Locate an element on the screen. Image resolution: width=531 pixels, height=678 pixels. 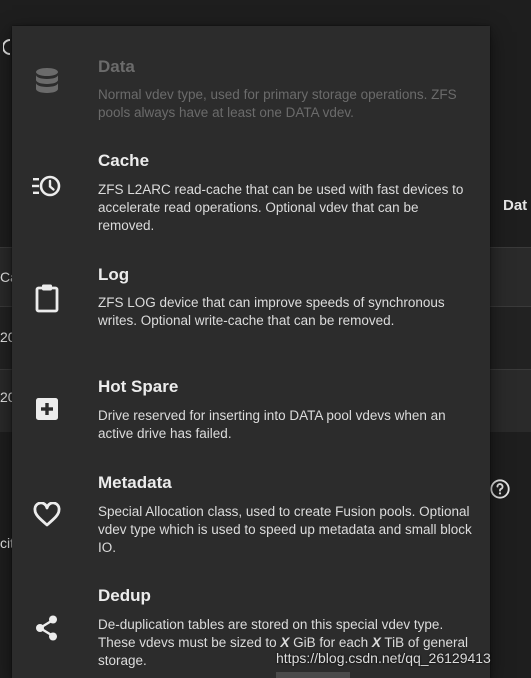
menu-item-title: Log is located at coordinates (114, 274).